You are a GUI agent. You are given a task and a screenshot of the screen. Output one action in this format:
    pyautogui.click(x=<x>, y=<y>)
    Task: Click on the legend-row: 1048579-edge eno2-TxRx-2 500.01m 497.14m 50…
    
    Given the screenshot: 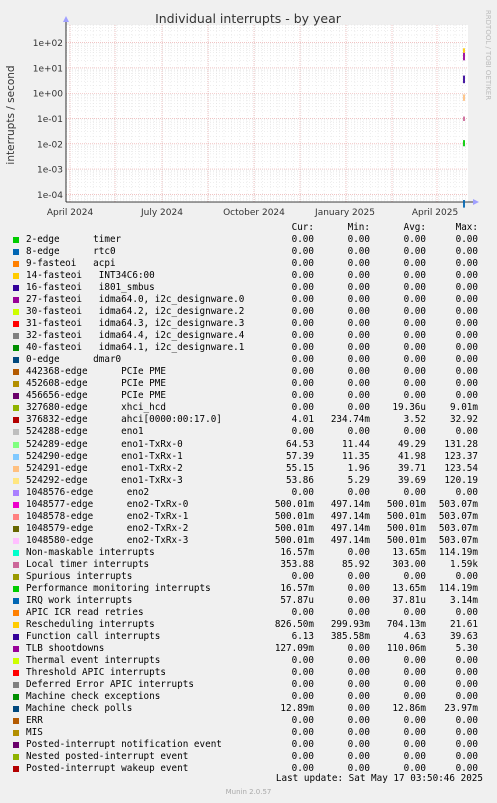 What is the action you would take?
    pyautogui.click(x=248, y=529)
    